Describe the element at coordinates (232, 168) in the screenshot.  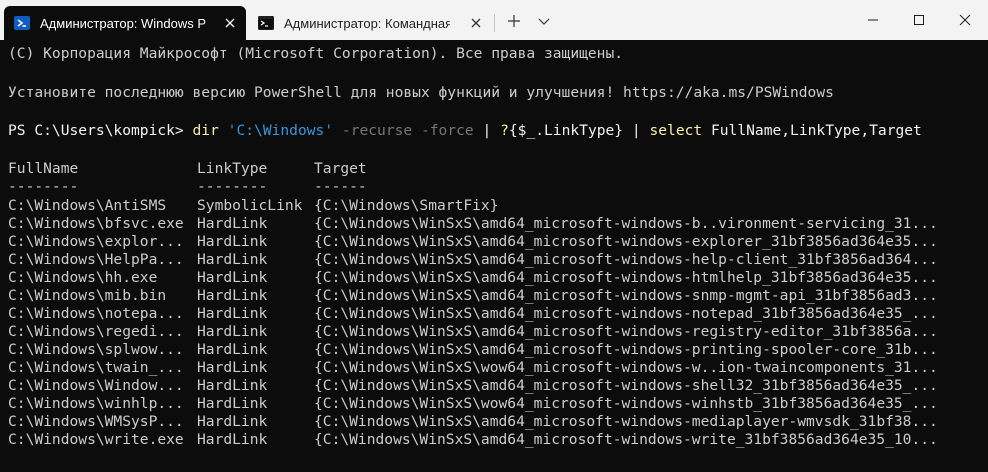
I see `header-linktype: LinkType` at that location.